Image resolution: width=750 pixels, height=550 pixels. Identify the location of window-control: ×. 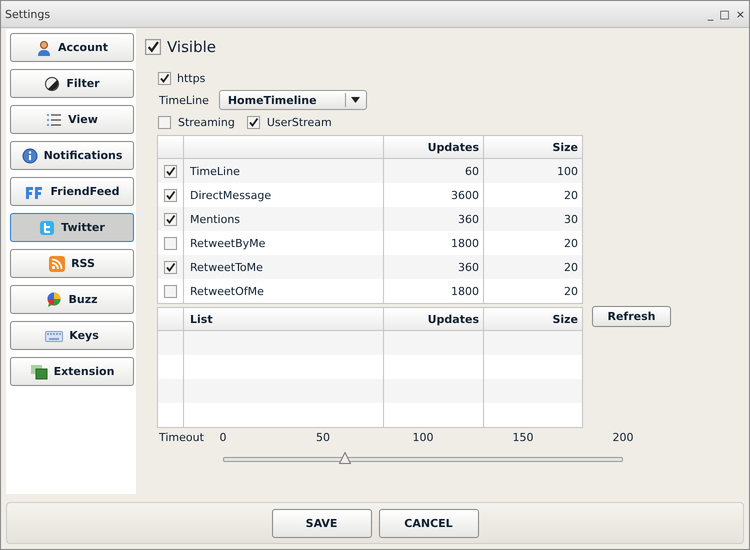
(740, 14).